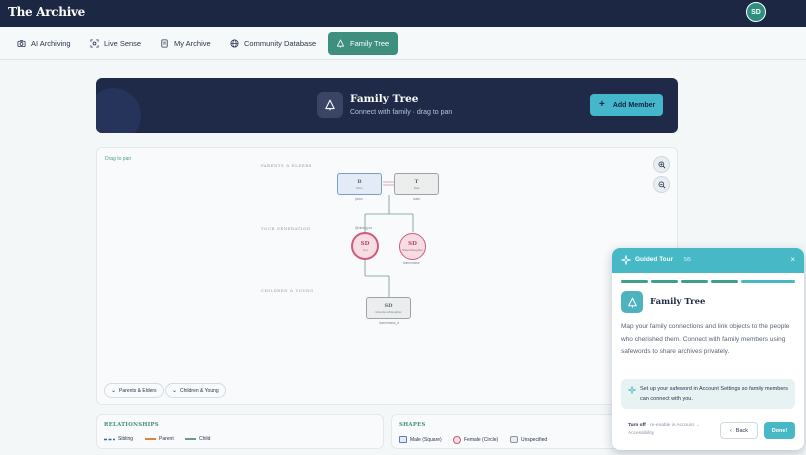  I want to click on family-node-grandson: SD Grandson/Daughter, so click(388, 308).